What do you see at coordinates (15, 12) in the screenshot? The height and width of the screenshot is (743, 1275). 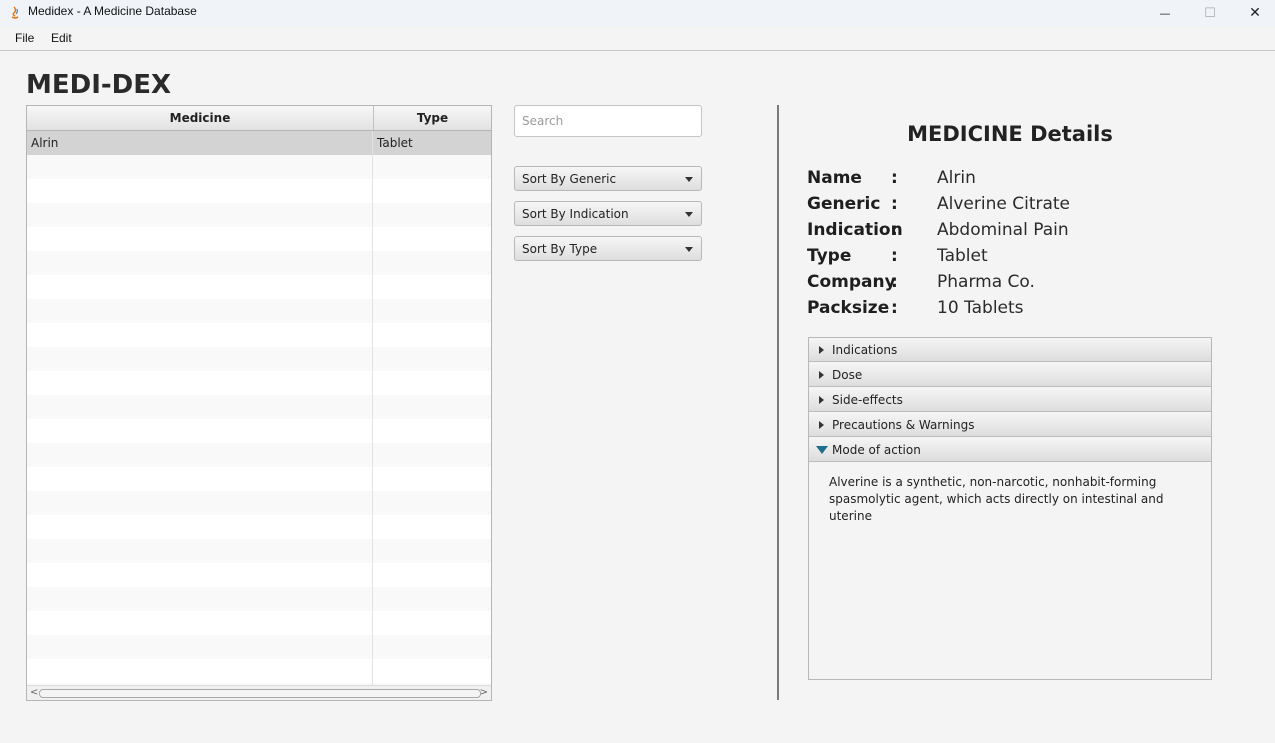 I see `java-app-icon` at bounding box center [15, 12].